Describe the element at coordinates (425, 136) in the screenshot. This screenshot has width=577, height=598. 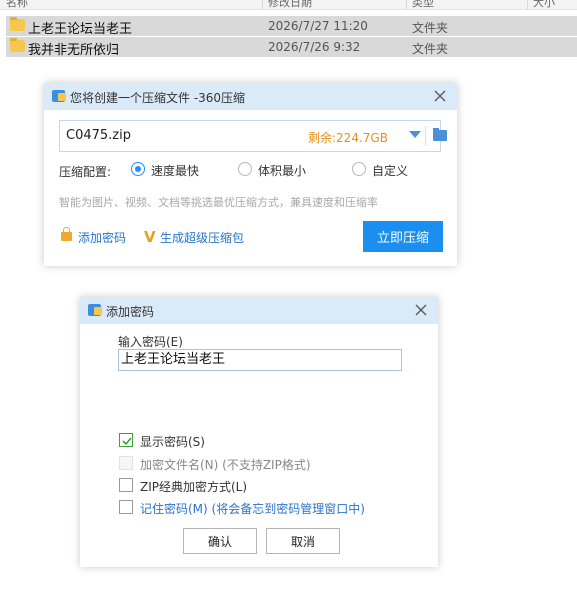
I see `divider` at that location.